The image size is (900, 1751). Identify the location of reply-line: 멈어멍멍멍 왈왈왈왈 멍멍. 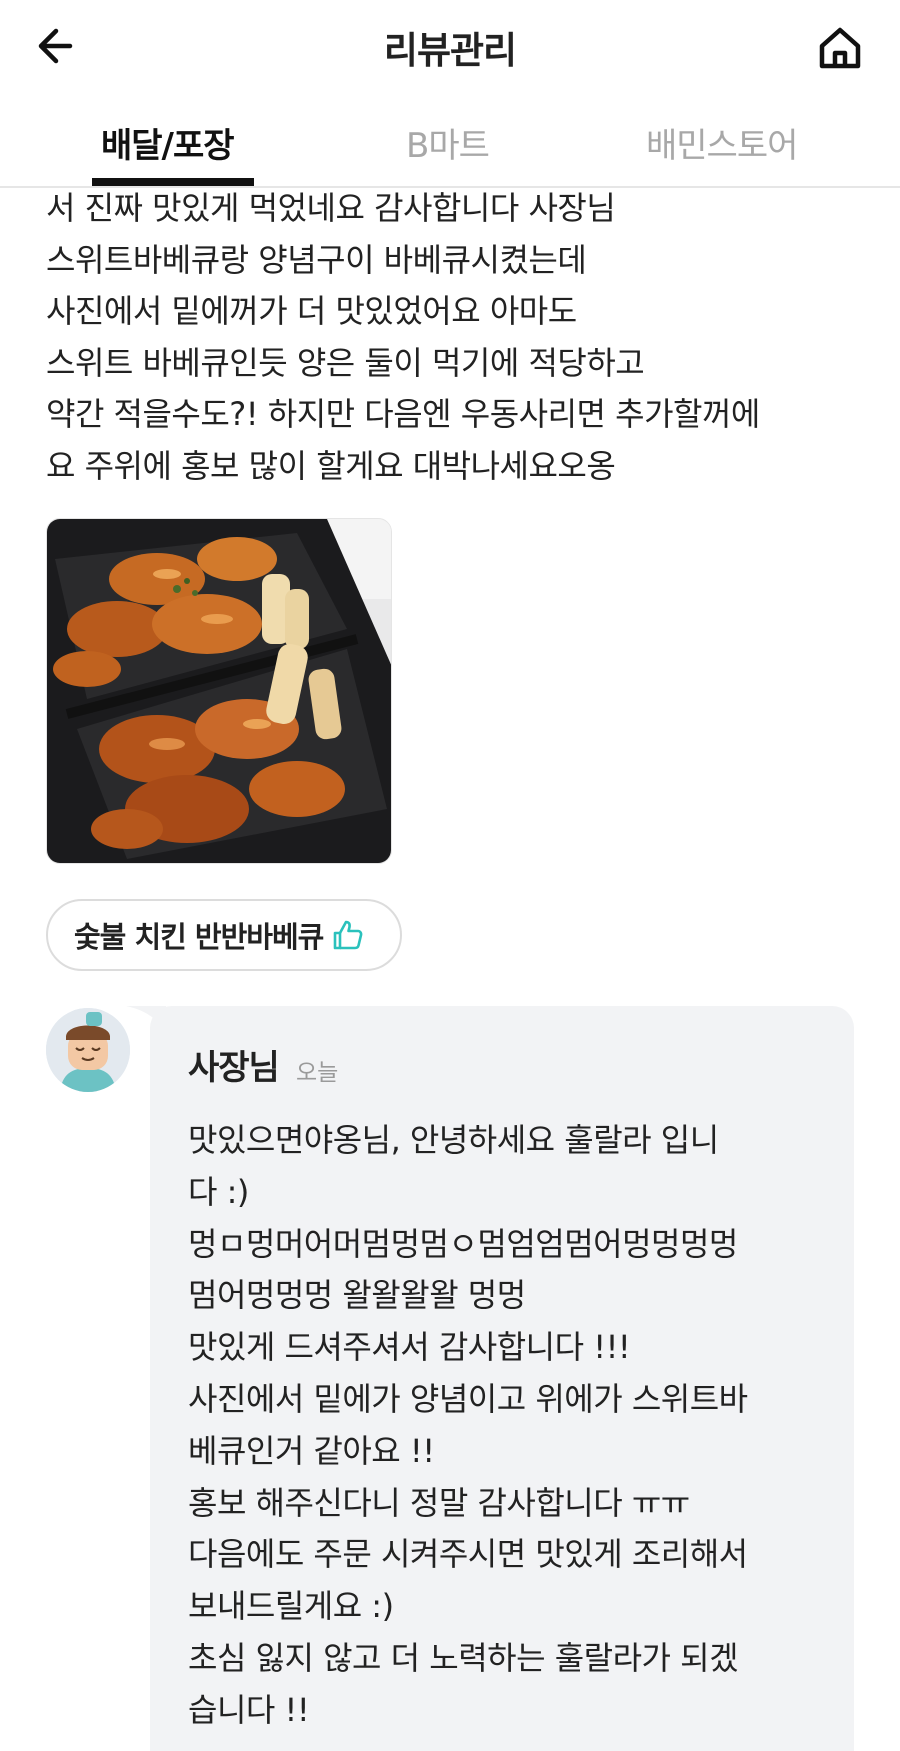
(357, 1295).